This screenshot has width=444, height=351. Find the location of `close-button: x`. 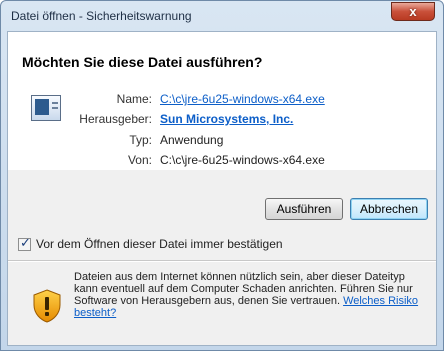

close-button: x is located at coordinates (413, 11).